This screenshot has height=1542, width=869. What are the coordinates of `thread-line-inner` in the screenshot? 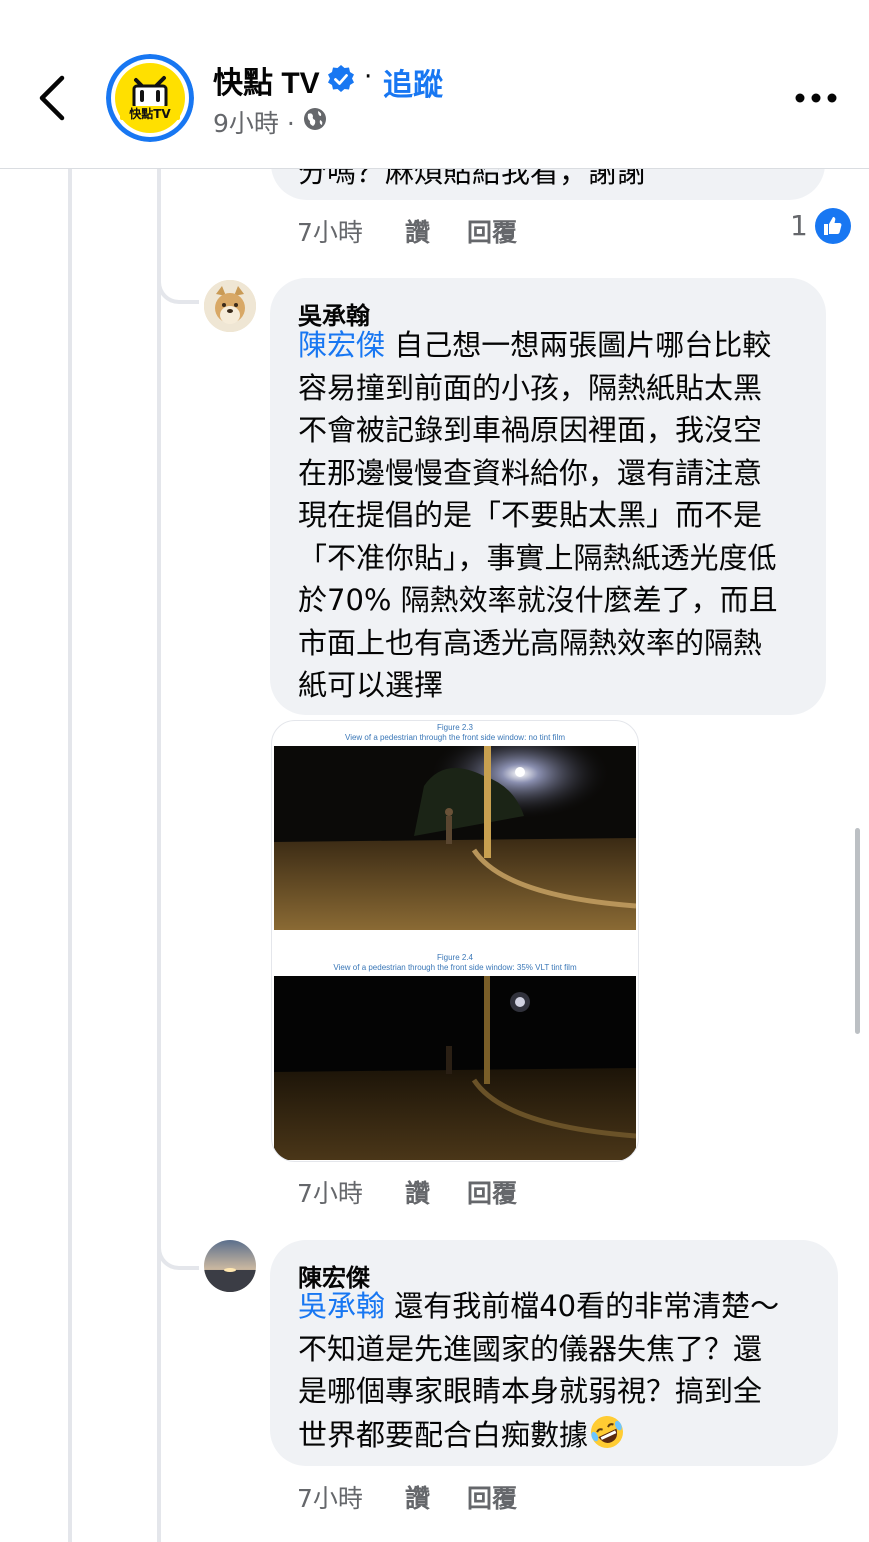 It's located at (159, 855).